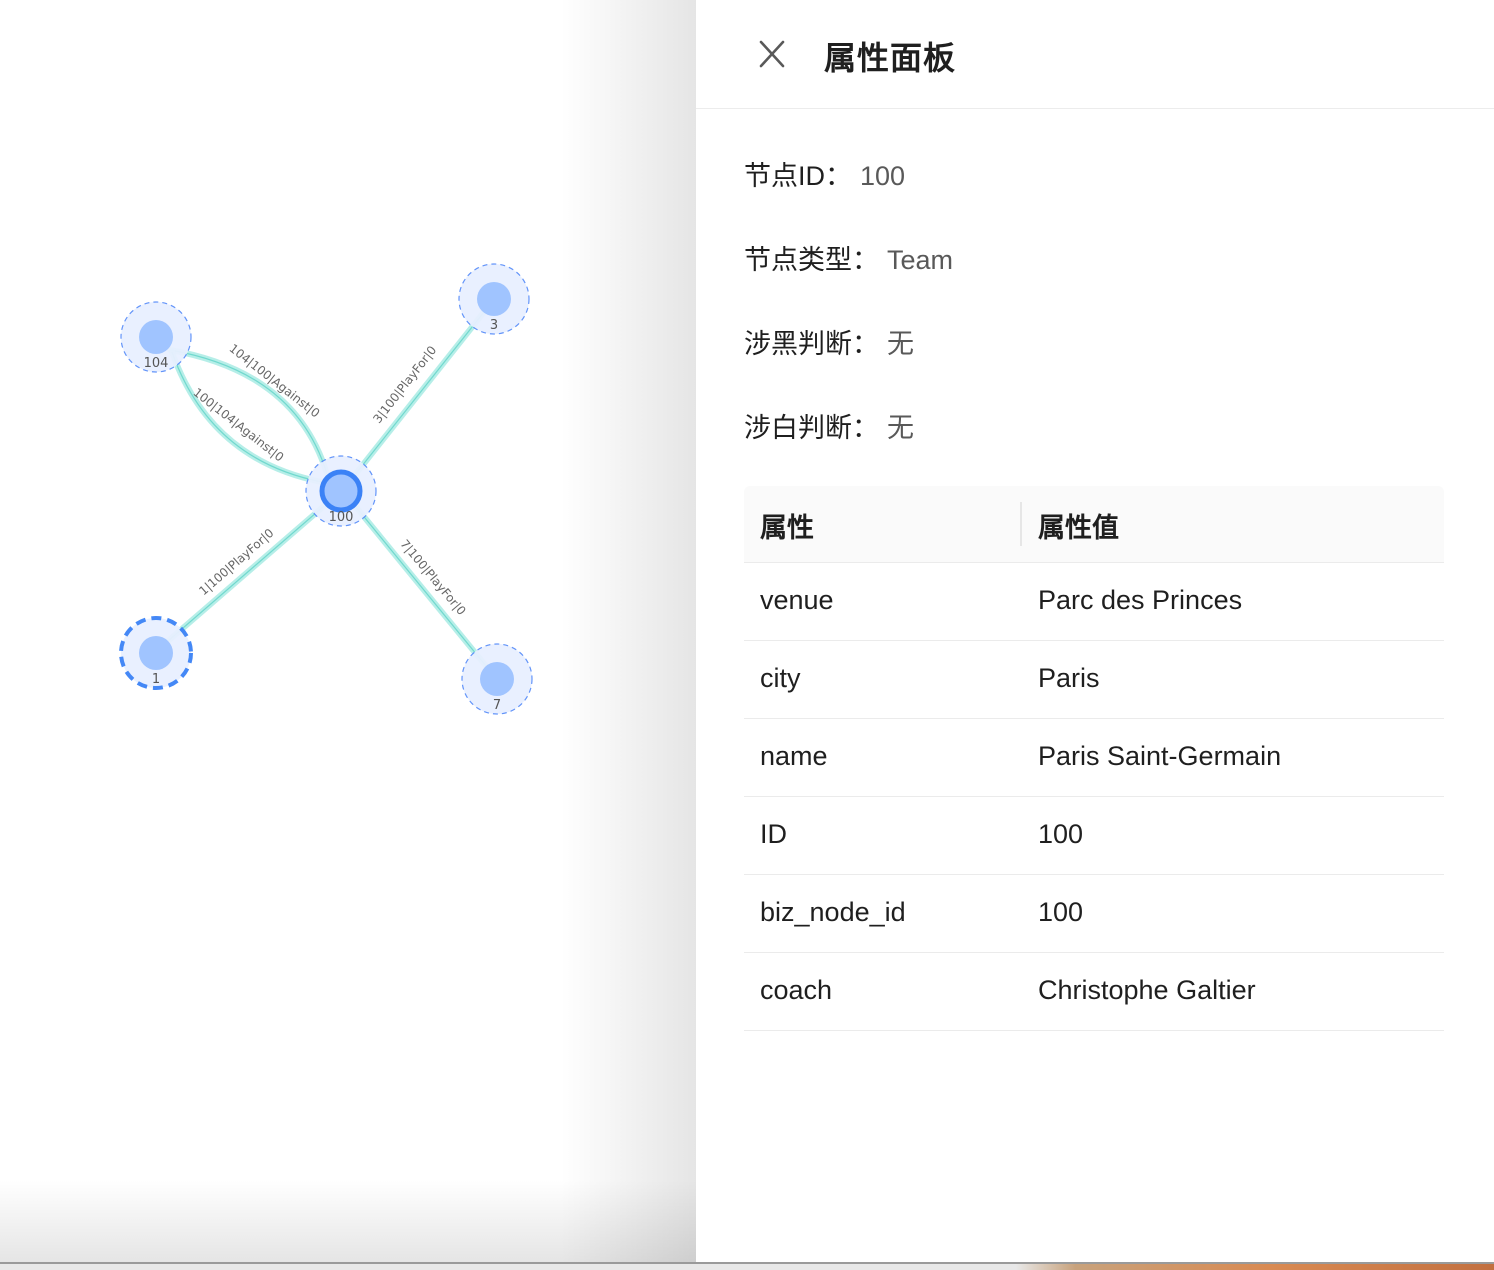 The width and height of the screenshot is (1494, 1270). I want to click on row-key: name, so click(794, 756).